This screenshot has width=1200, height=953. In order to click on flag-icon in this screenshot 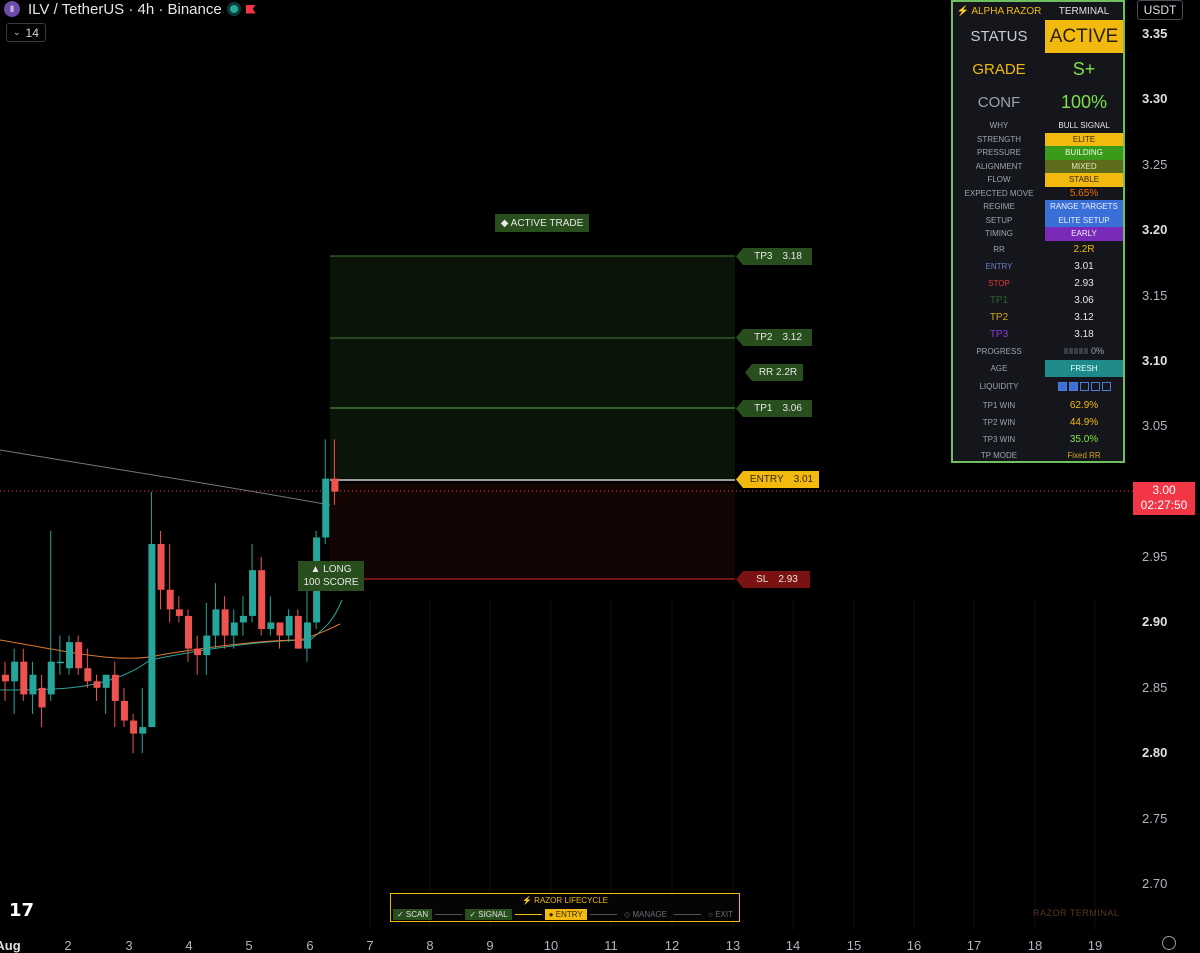, I will do `click(250, 9)`.